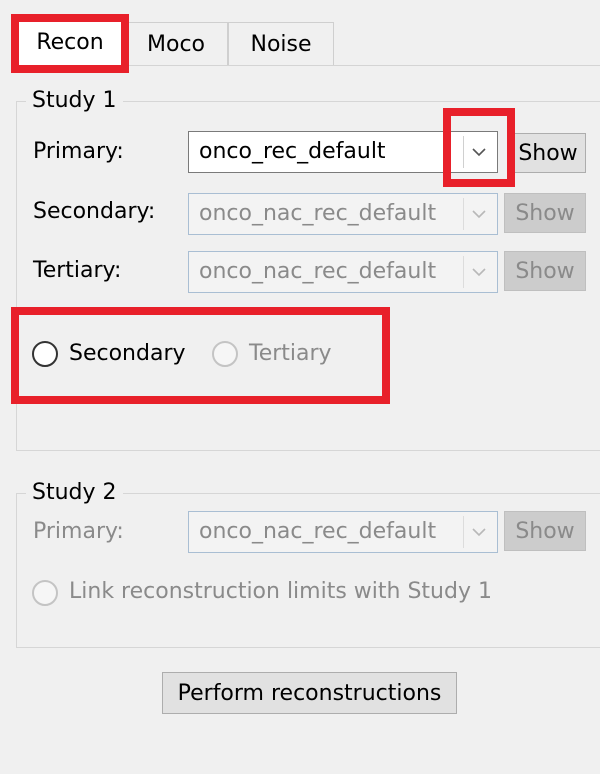 This screenshot has height=774, width=600. I want to click on tab-noise-label: Noise, so click(281, 44).